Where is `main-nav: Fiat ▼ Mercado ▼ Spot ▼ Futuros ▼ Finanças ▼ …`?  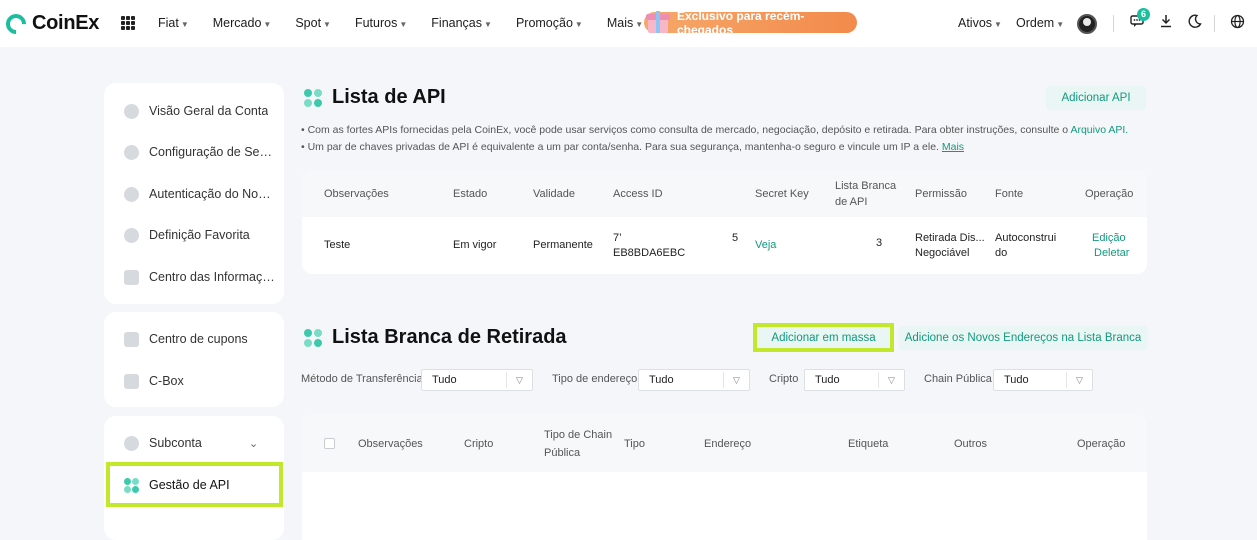
main-nav: Fiat ▼ Mercado ▼ Spot ▼ Futuros ▼ Finanças ▼ … is located at coordinates (412, 23).